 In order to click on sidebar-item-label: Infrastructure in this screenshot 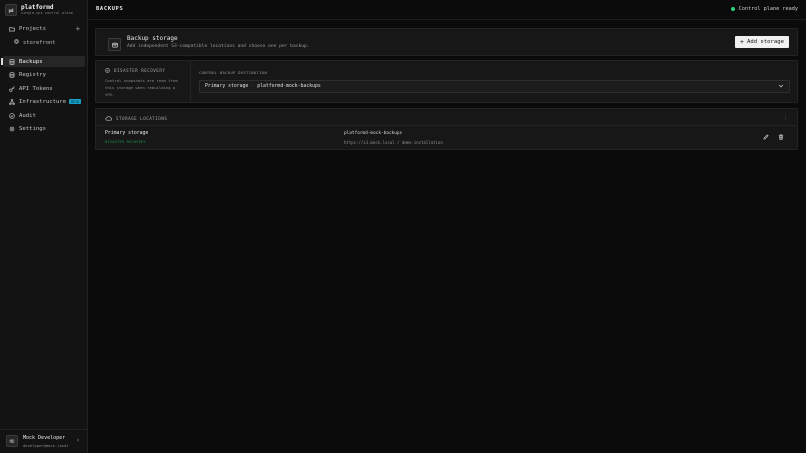, I will do `click(43, 101)`.